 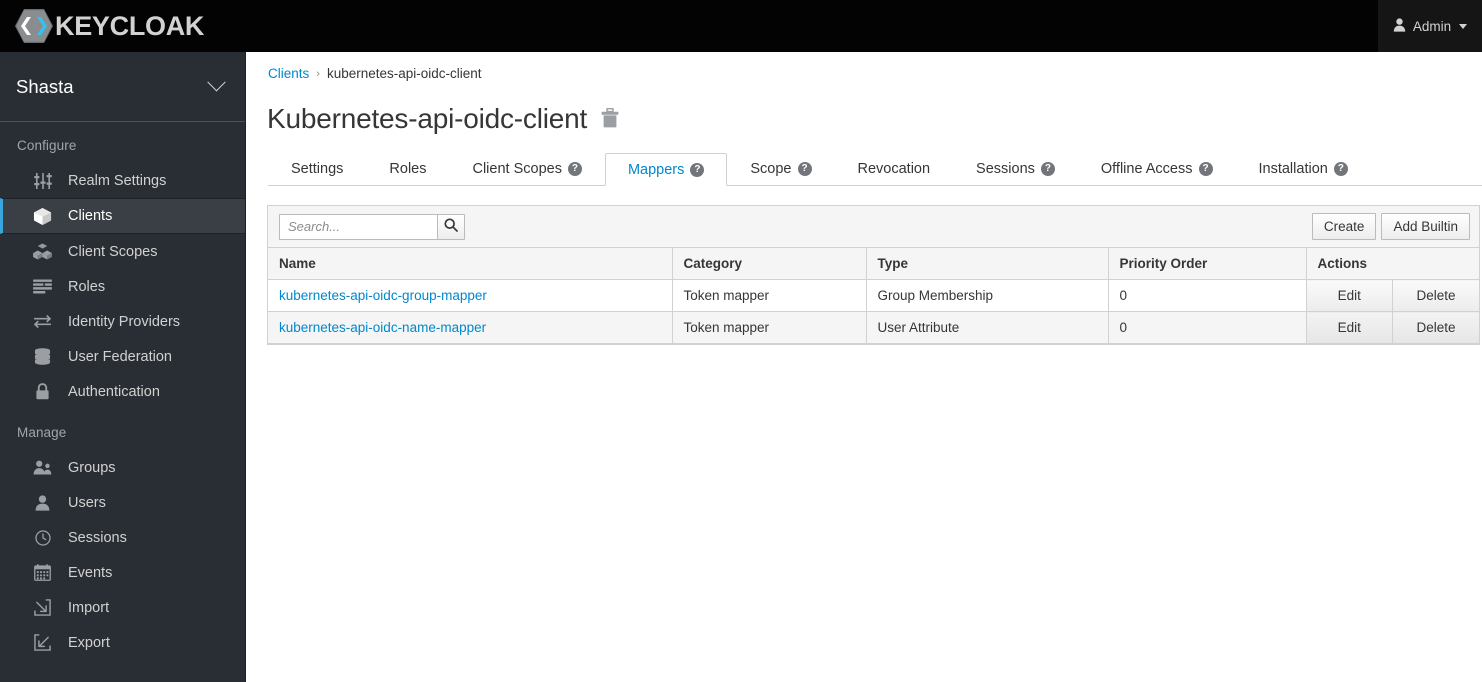 I want to click on sidebar-item-label: Identity Providers, so click(x=124, y=321).